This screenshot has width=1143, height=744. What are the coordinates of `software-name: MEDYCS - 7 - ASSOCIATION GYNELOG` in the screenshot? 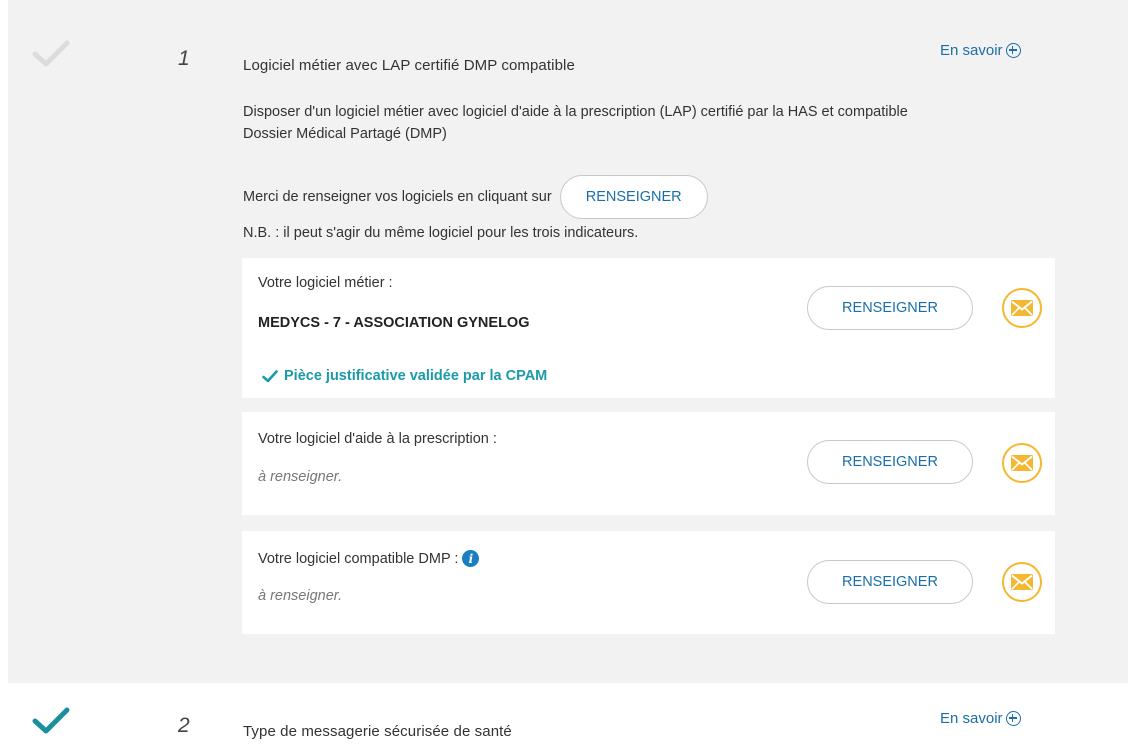 It's located at (394, 323).